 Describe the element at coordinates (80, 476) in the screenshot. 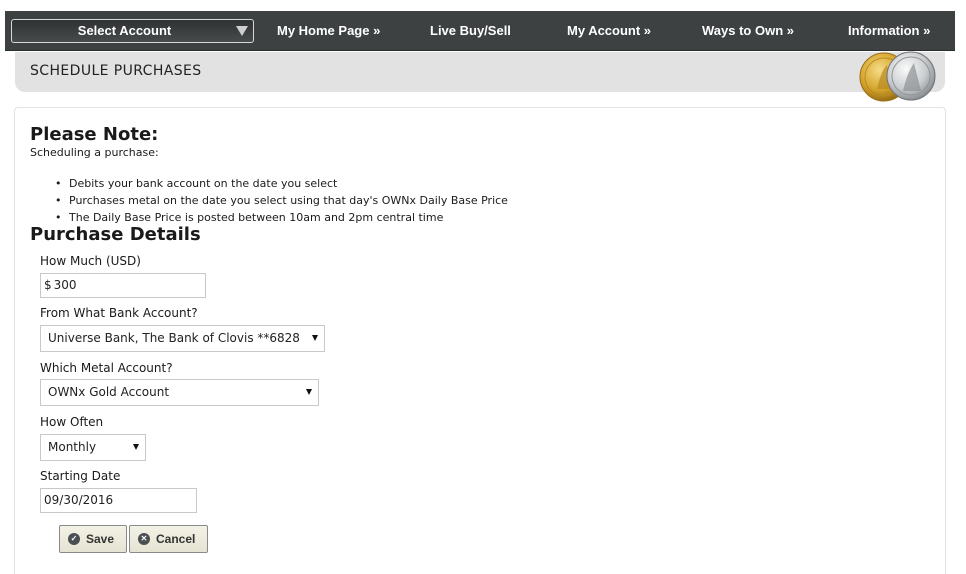

I see `start-date-label: Starting Date` at that location.